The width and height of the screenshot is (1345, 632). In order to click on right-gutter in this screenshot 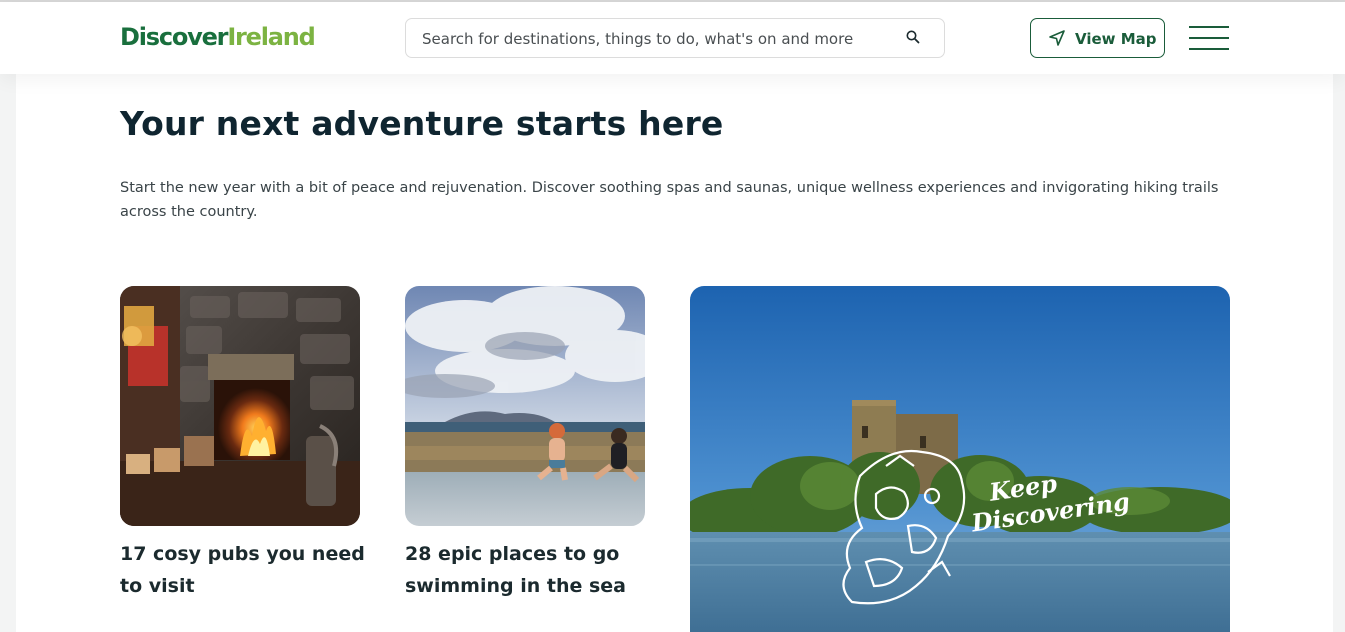, I will do `click(1339, 353)`.